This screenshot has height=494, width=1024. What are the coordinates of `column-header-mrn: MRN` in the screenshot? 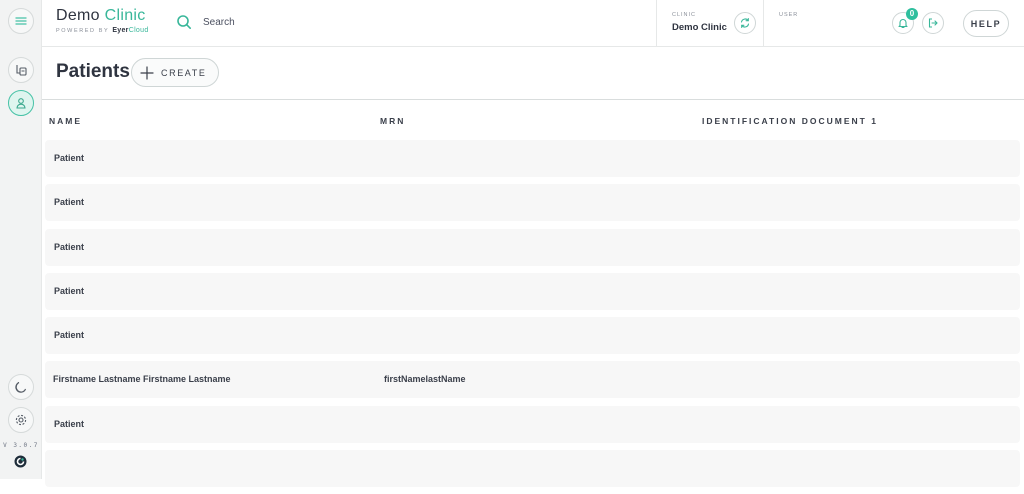 It's located at (392, 121).